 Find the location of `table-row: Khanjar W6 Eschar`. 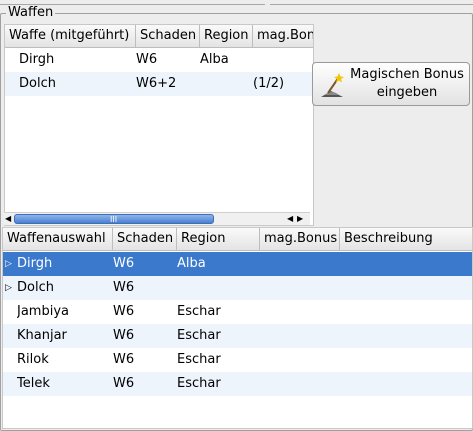

table-row: Khanjar W6 Eschar is located at coordinates (237, 336).